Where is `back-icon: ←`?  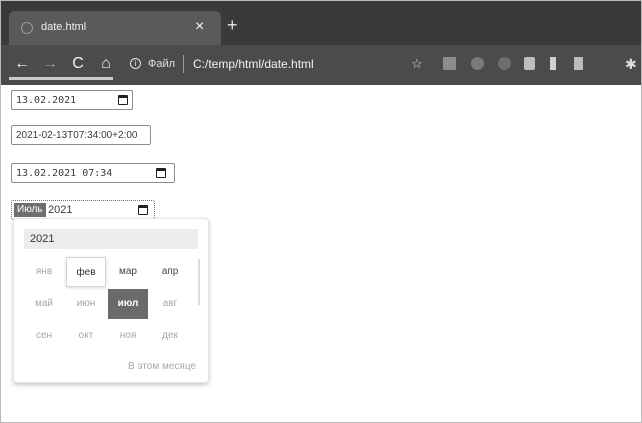 back-icon: ← is located at coordinates (22, 64).